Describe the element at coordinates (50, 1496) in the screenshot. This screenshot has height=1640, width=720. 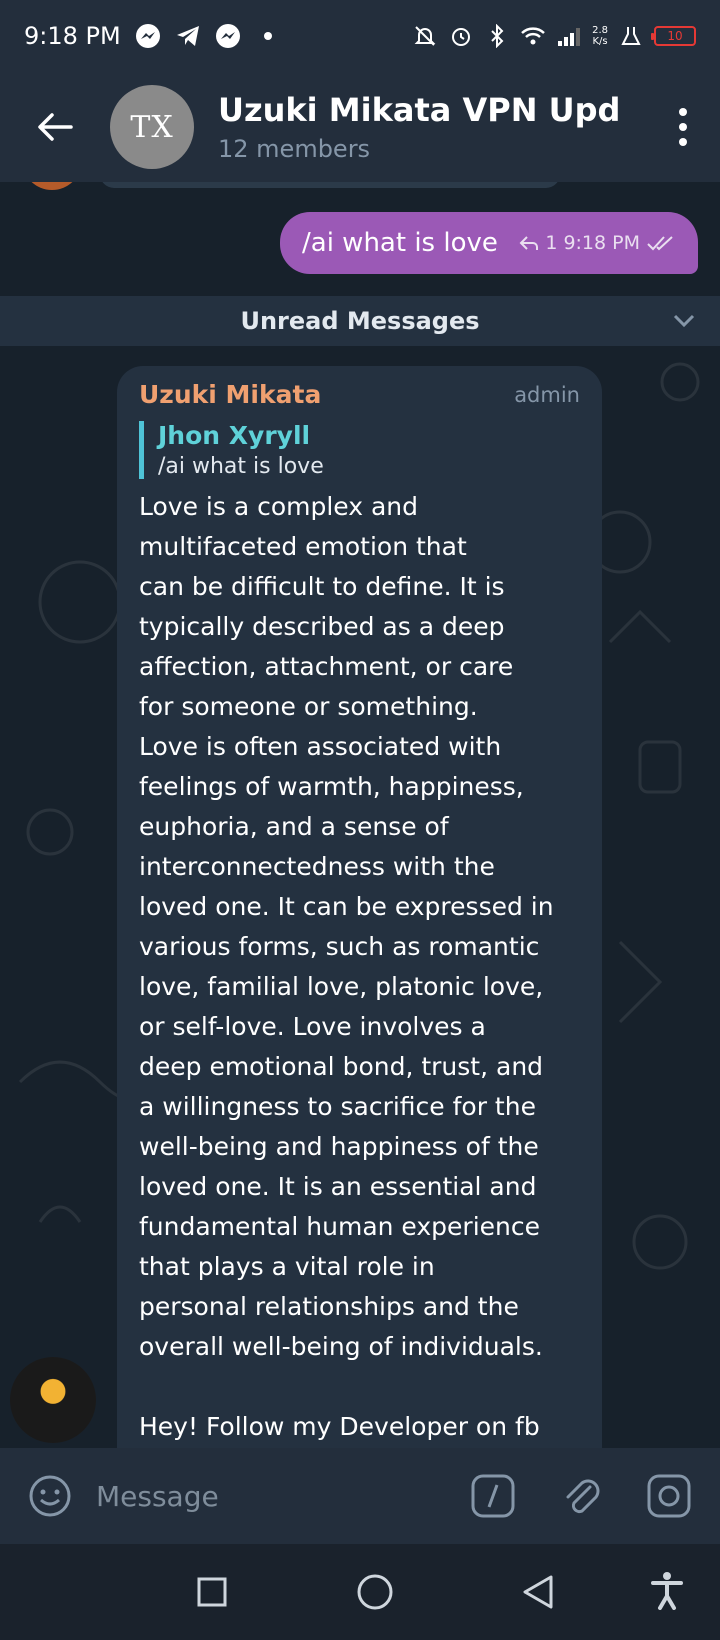
I see `emoji-icon` at that location.